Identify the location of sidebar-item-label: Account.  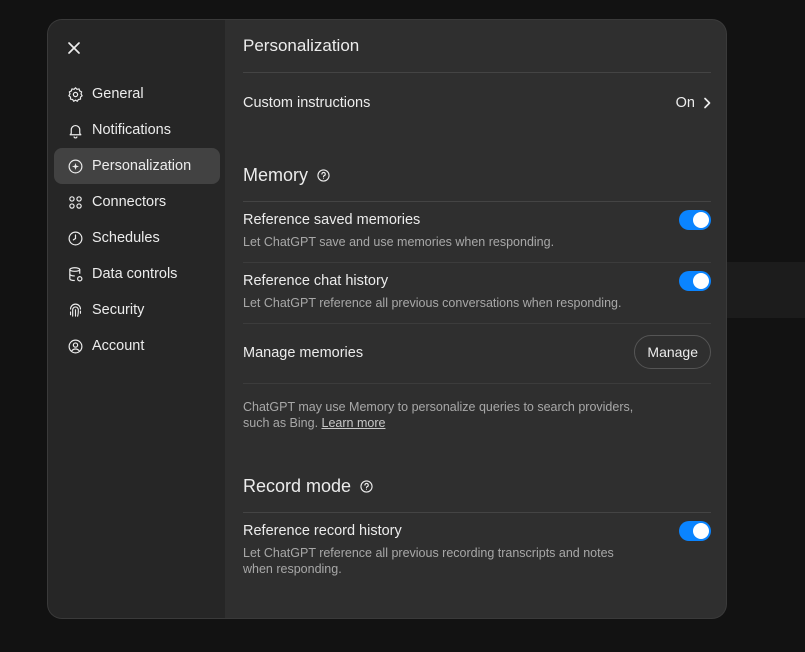
(118, 346).